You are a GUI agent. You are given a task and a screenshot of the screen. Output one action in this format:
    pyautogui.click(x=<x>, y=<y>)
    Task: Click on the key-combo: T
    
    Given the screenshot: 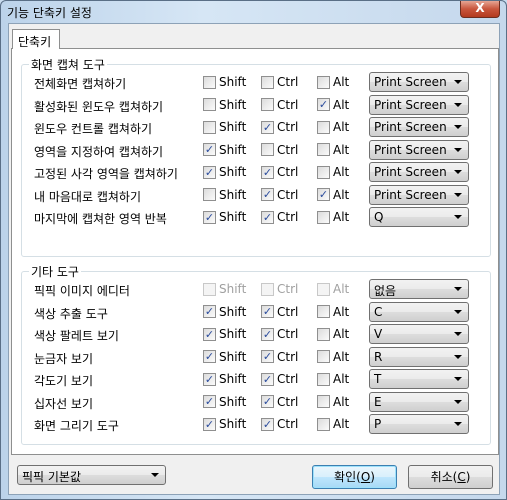 What is the action you would take?
    pyautogui.click(x=419, y=379)
    